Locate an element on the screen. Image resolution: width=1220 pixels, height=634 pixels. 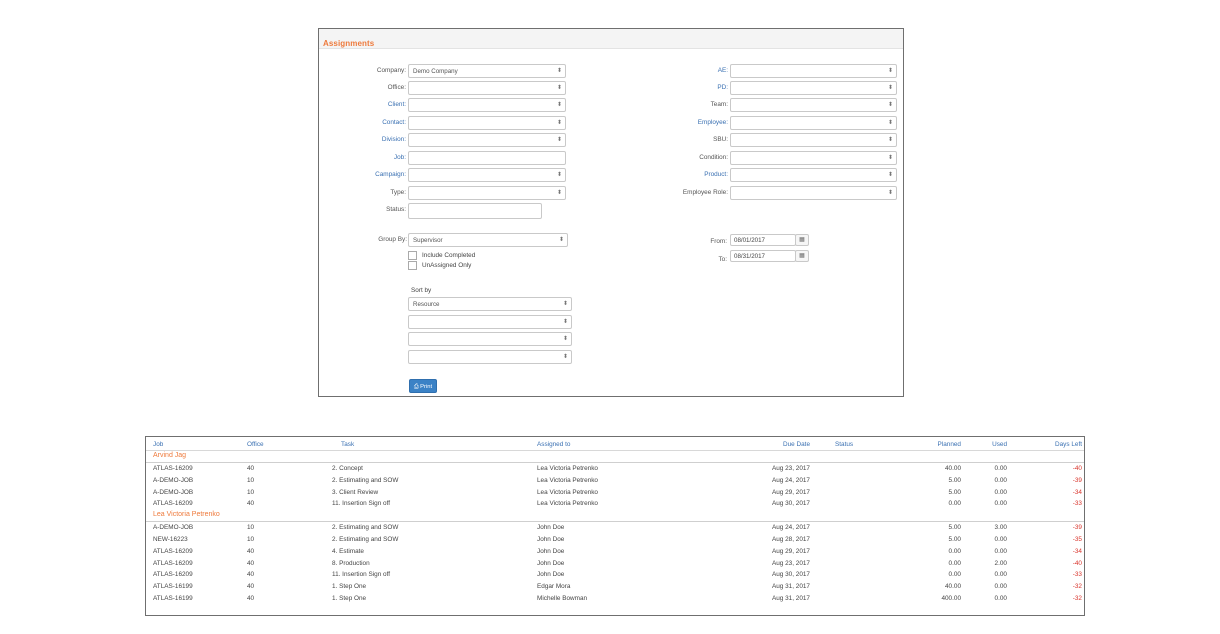
sort-by-select: Resource ⬍ is located at coordinates (490, 304).